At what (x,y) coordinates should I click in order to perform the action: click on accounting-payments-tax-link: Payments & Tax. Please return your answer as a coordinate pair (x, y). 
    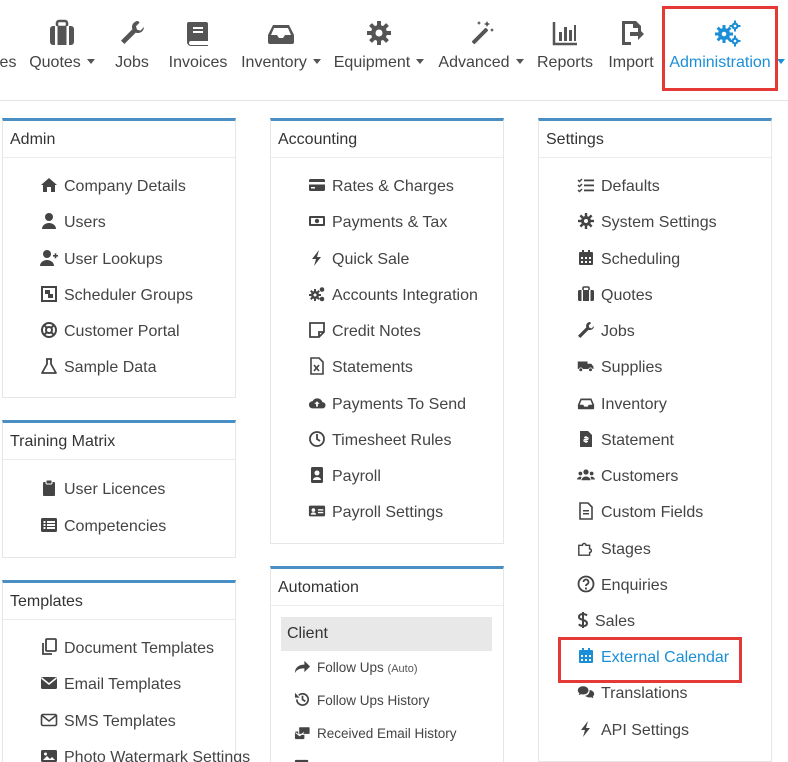
    Looking at the image, I should click on (377, 223).